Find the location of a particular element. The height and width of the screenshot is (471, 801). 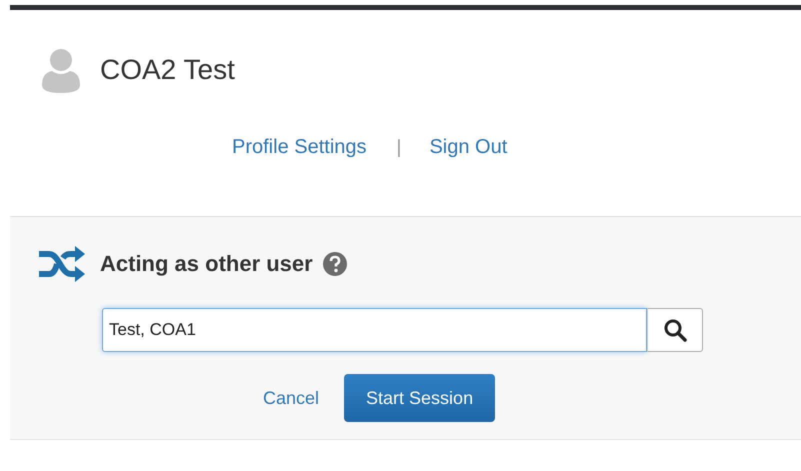

header-link: Profile Settings is located at coordinates (299, 147).